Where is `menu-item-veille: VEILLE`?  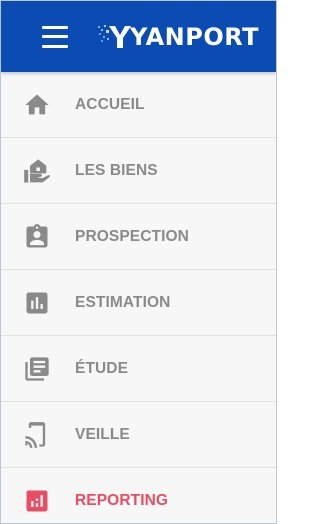
menu-item-veille: VEILLE is located at coordinates (138, 435).